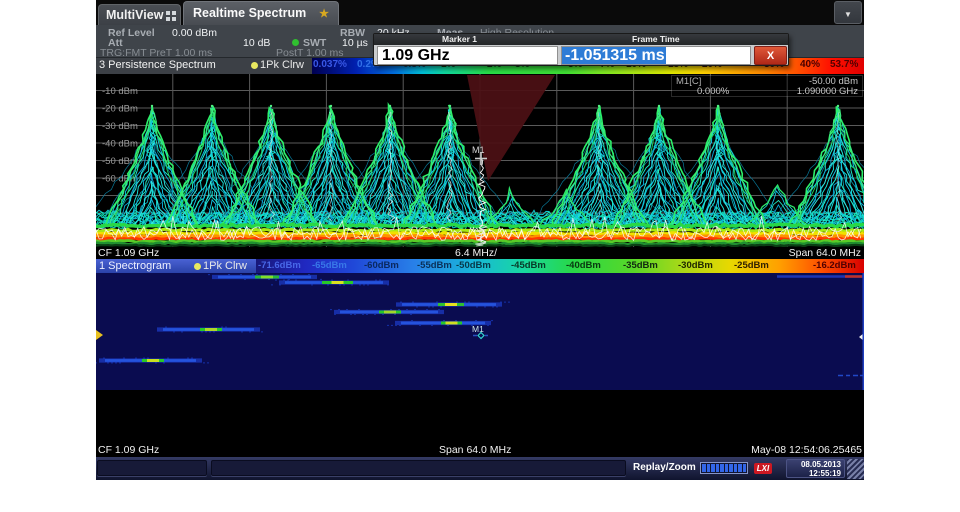  Describe the element at coordinates (120, 144) in the screenshot. I see `svg-text: -40 dBm` at that location.